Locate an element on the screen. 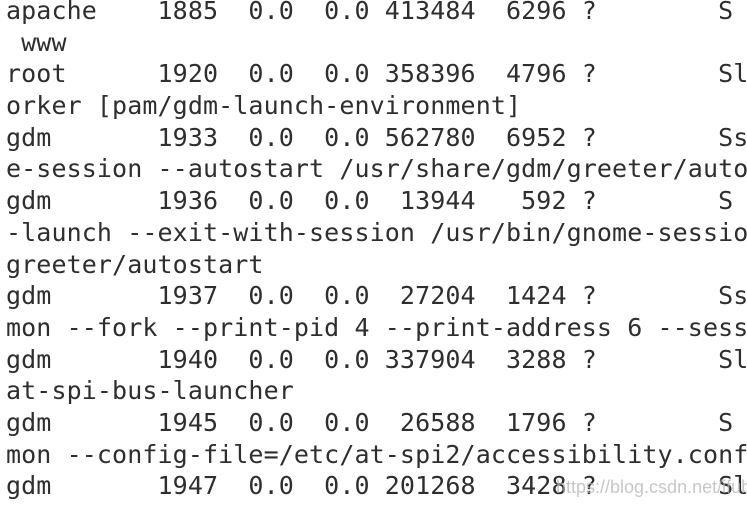 The height and width of the screenshot is (509, 747). terminal-line: root 1920 0.0 0.0 358396 4796 ? Sl is located at coordinates (376, 74).